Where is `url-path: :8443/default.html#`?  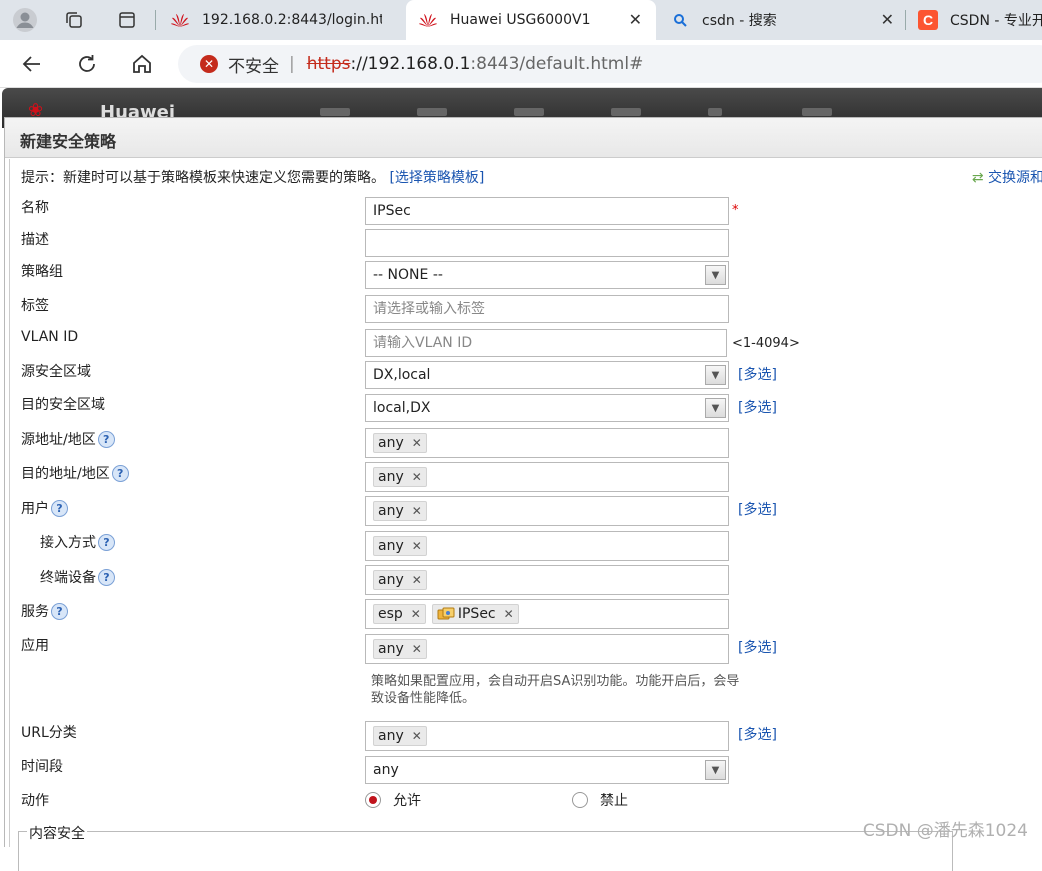
url-path: :8443/default.html# is located at coordinates (556, 64).